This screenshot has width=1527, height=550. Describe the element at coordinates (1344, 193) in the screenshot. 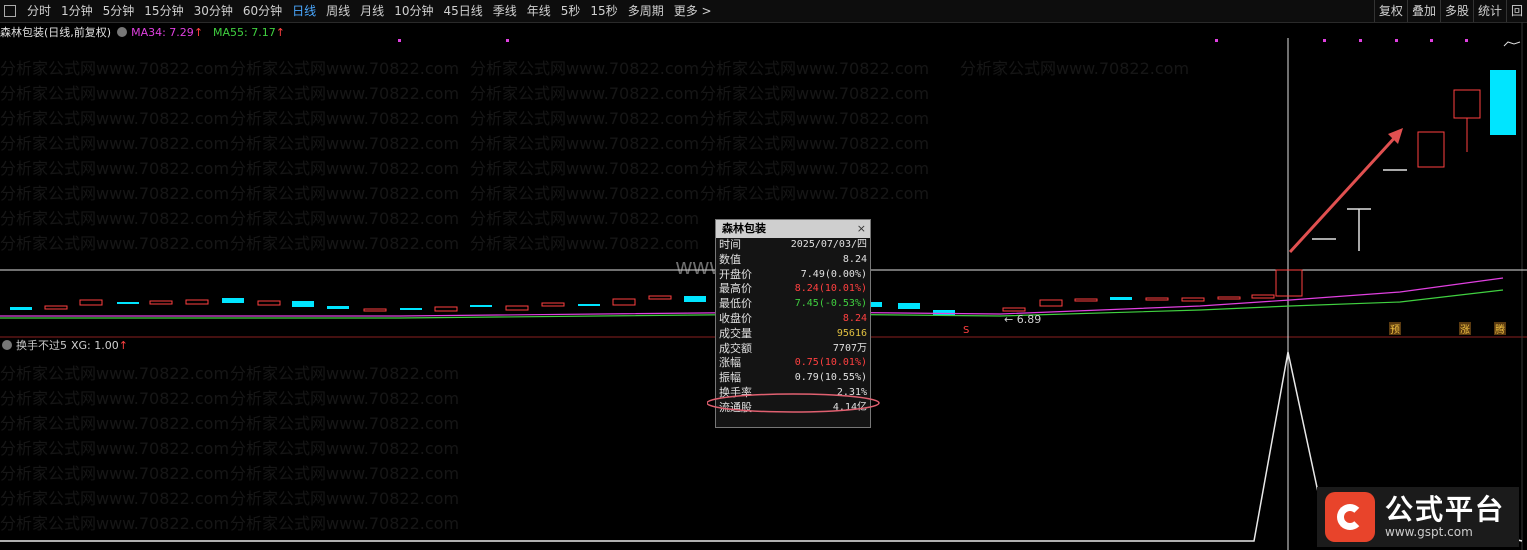

I see `trend-arrow` at that location.